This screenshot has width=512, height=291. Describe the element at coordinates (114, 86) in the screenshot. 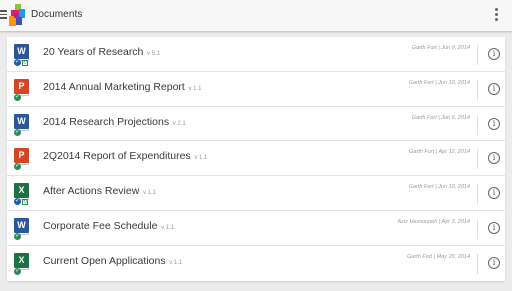

I see `document-name: 2014 Annual Marketing Report` at that location.